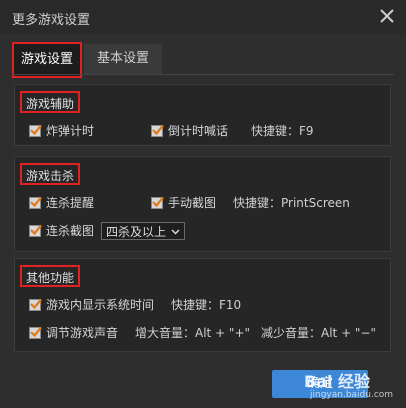 This screenshot has height=408, width=406. What do you see at coordinates (82, 333) in the screenshot?
I see `adjust-volume-label: 调节游戏声音` at bounding box center [82, 333].